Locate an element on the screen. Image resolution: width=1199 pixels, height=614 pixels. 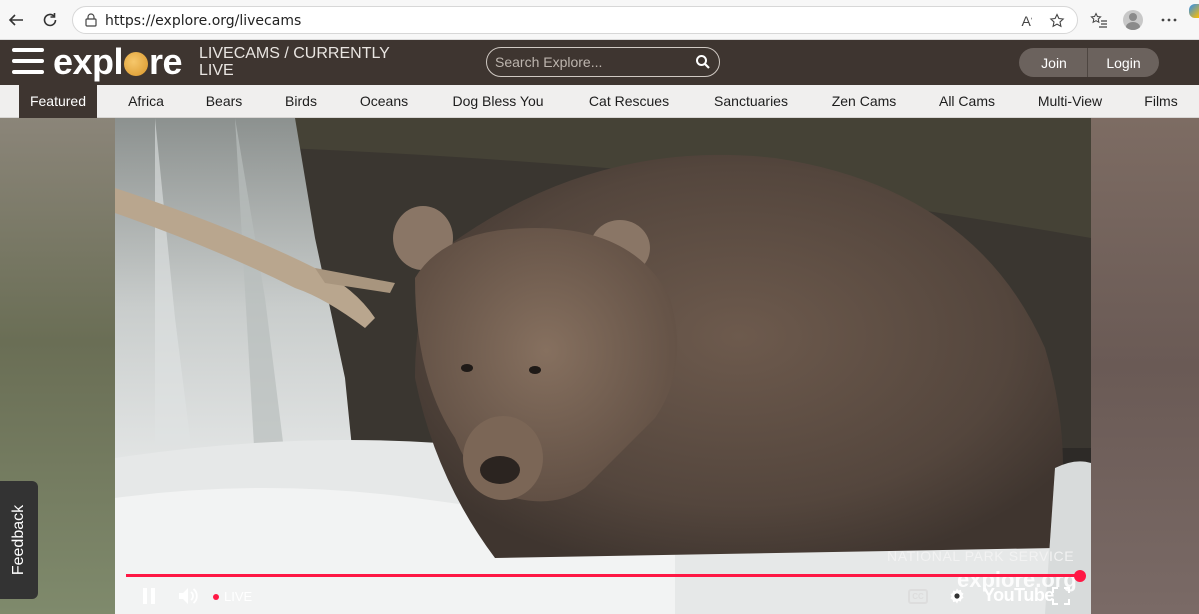
video-overlay-nps: NATIONAL PARK SERVICE is located at coordinates (981, 556).